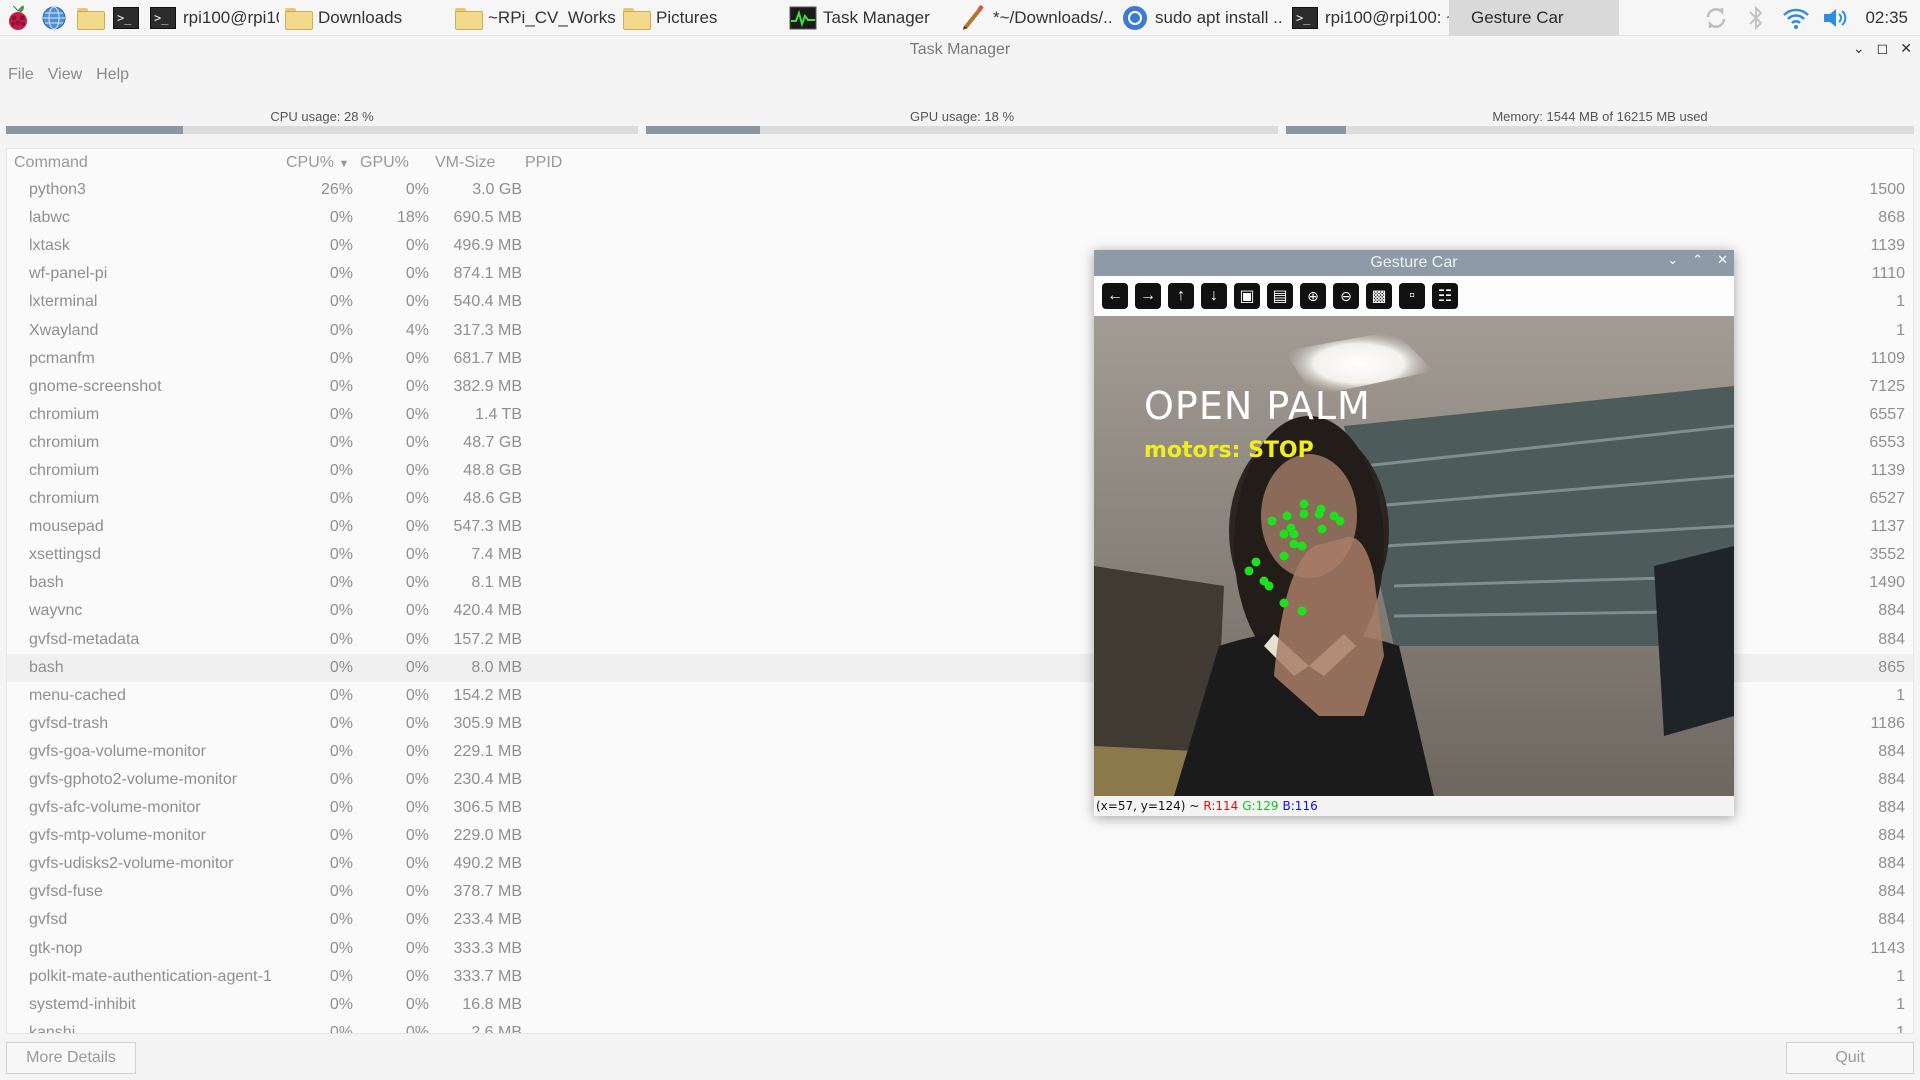  What do you see at coordinates (1887, 583) in the screenshot?
I see `process-ppid: 1490` at bounding box center [1887, 583].